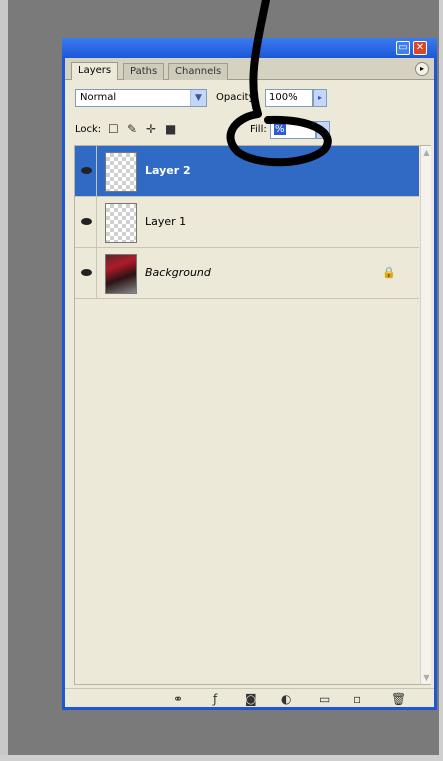 The image size is (443, 761). Describe the element at coordinates (249, 69) in the screenshot. I see `tab-bar: Layers Paths Channels ▸` at that location.